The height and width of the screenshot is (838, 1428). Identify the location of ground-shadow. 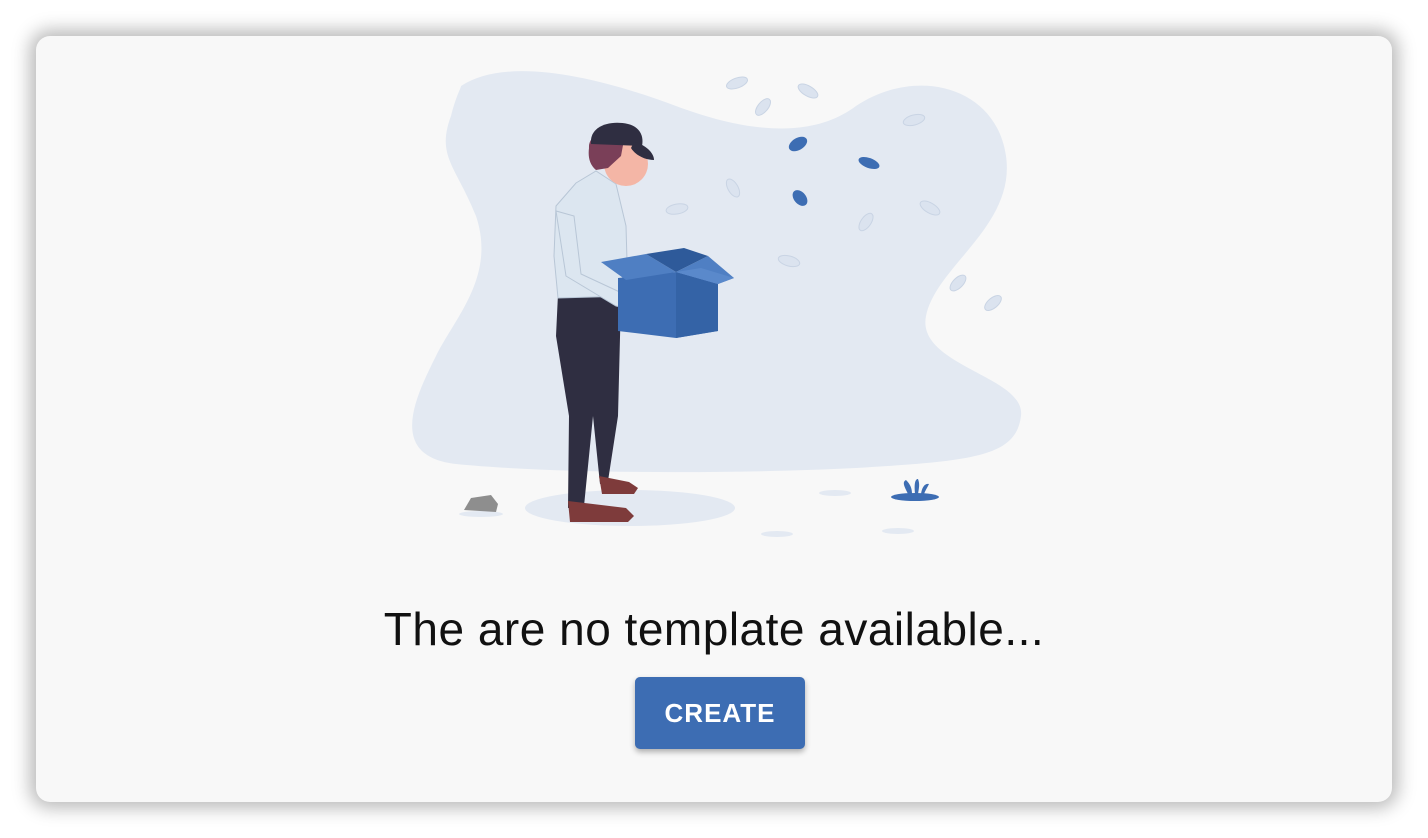
(630, 508).